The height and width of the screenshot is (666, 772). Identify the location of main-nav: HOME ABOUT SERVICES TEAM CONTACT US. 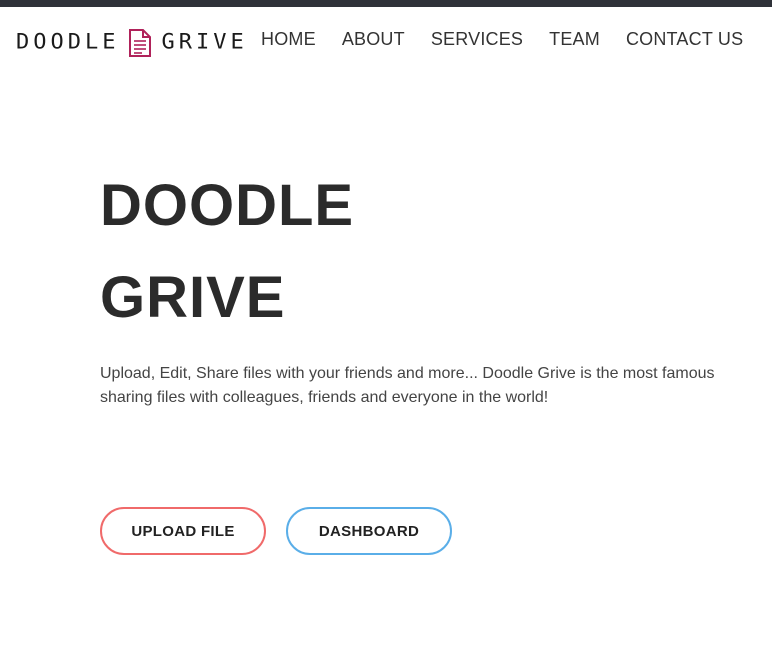
(515, 39).